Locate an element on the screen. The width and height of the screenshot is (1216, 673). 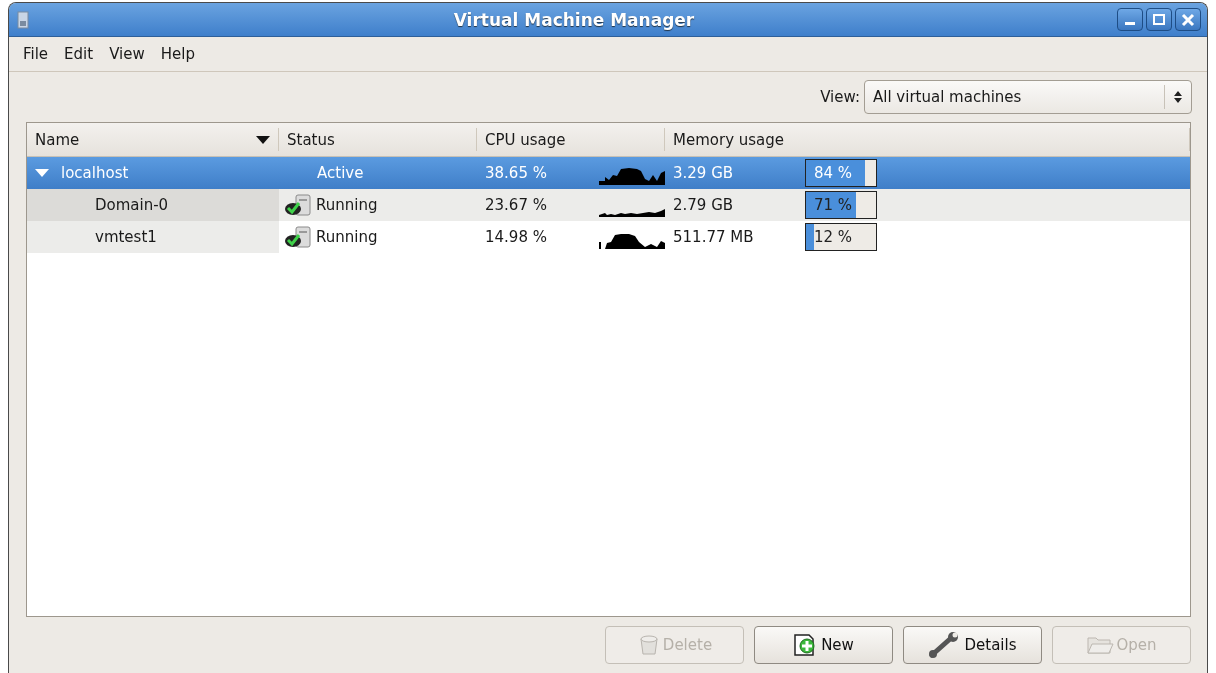
column-header: CPU usage is located at coordinates (571, 139).